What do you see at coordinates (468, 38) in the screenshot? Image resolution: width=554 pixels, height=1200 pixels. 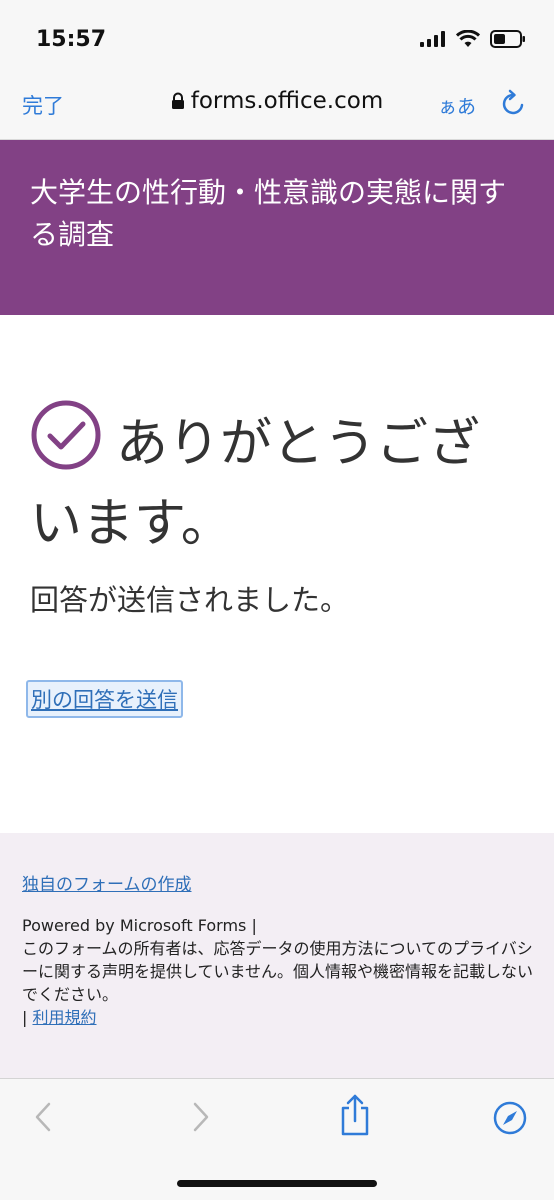 I see `wifi-icon` at bounding box center [468, 38].